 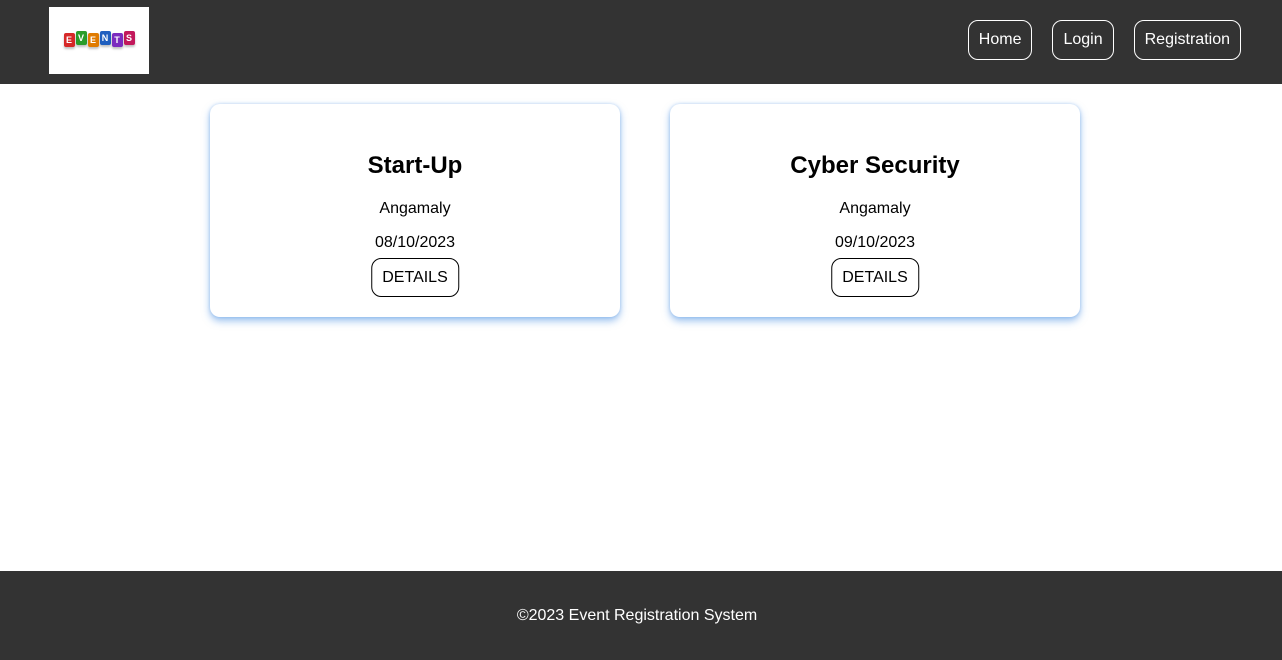 I want to click on events-logo: E V E N T S, so click(x=99, y=40).